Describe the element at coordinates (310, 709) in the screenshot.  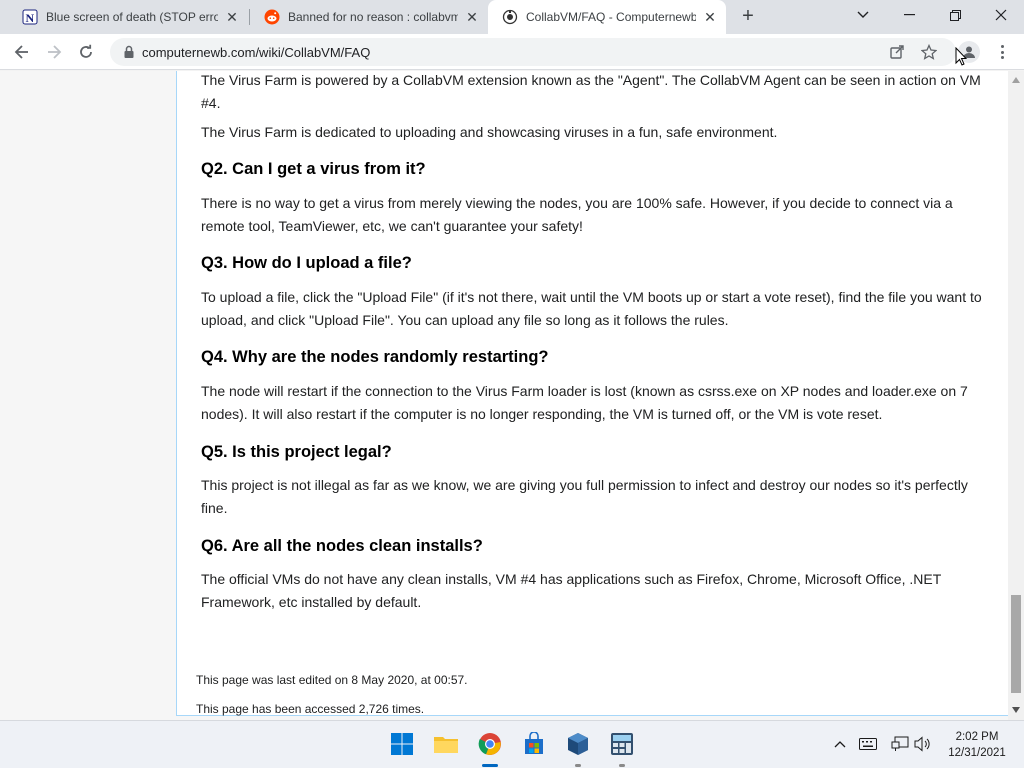
I see `footer-accessed: This page has been accessed 2,726 times.` at that location.